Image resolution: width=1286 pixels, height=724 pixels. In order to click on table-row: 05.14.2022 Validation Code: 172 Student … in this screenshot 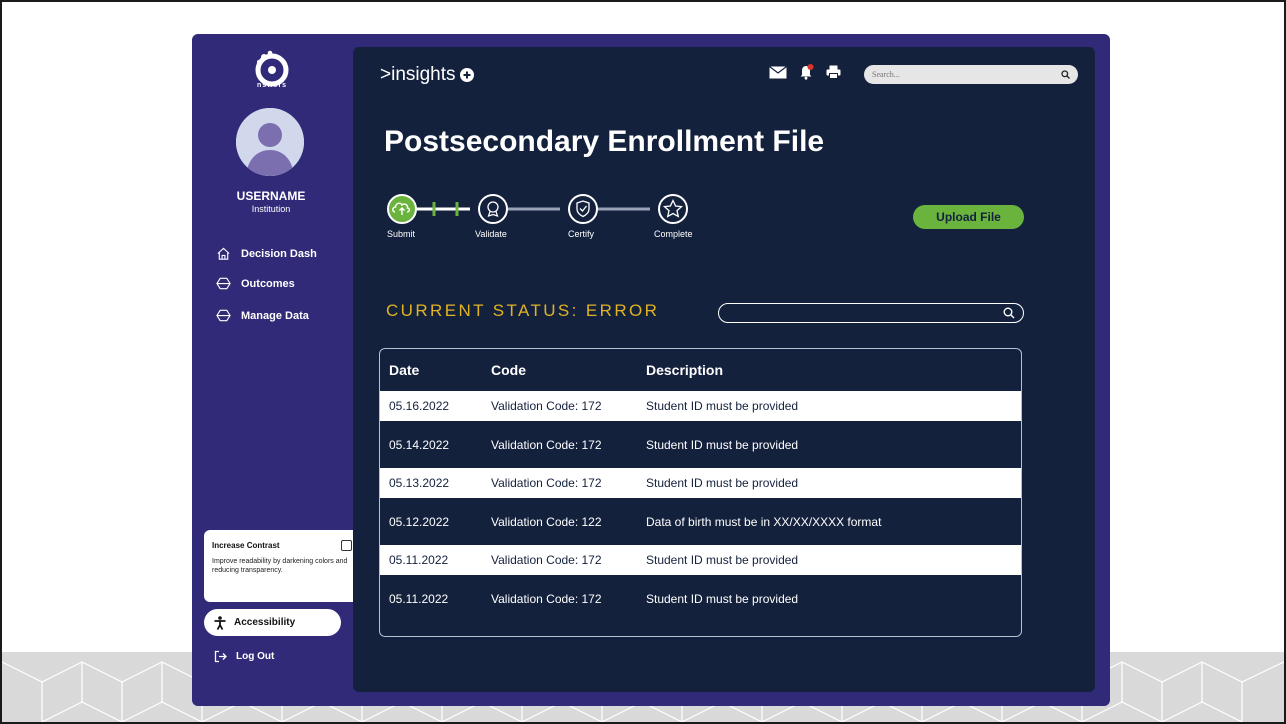, I will do `click(700, 444)`.